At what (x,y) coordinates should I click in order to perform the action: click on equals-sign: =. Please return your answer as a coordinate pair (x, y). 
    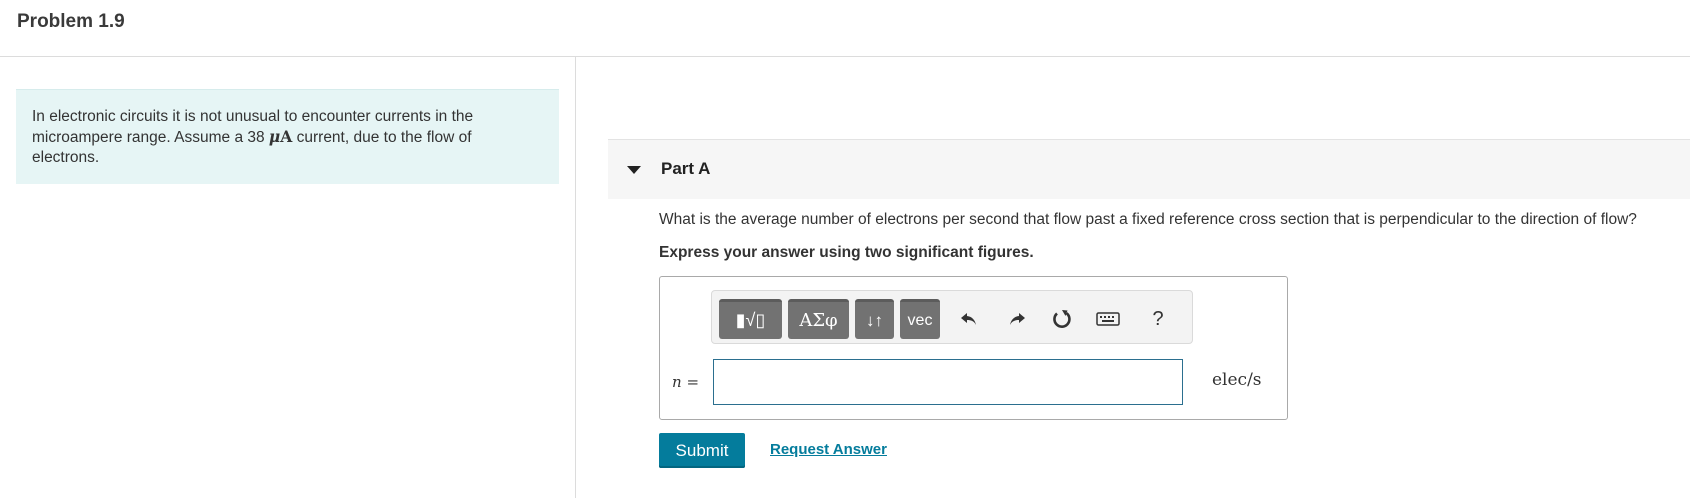
    Looking at the image, I should click on (690, 382).